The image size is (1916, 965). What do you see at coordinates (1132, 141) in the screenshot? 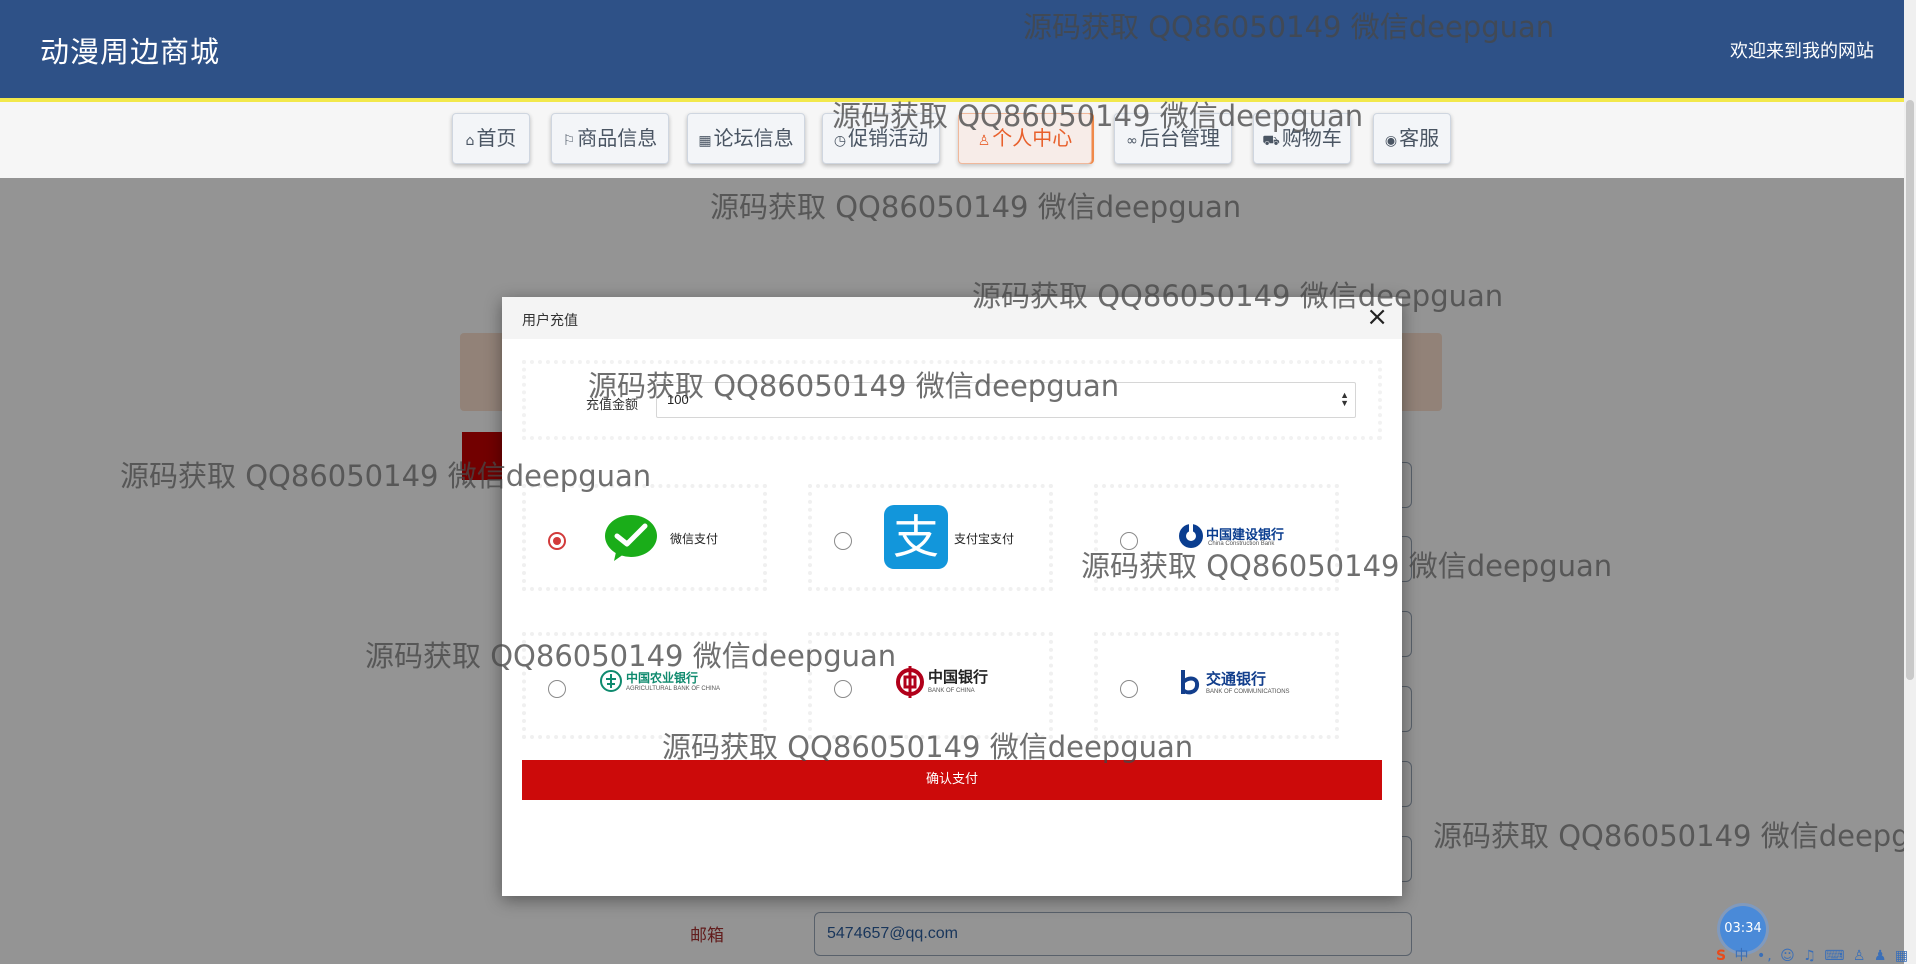
I see `link-icon: ∞` at bounding box center [1132, 141].